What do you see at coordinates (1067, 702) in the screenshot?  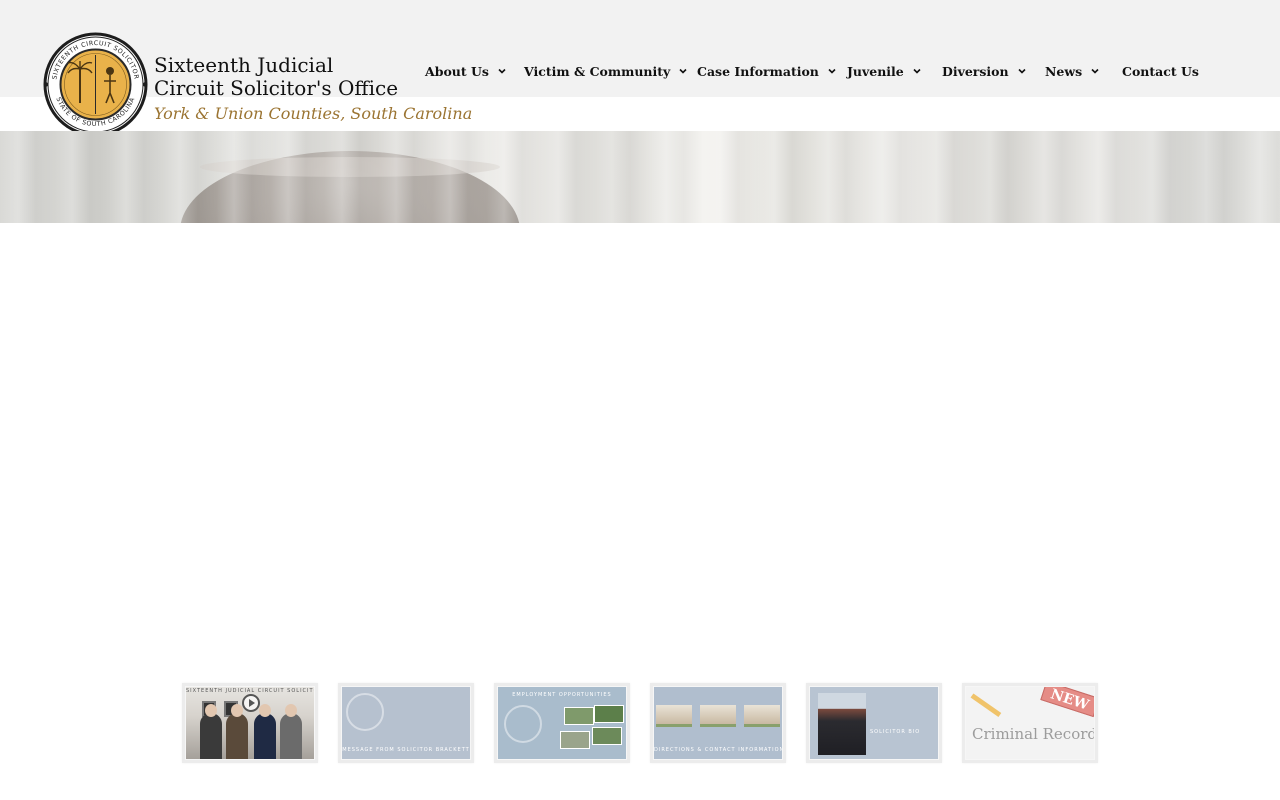 I see `new-badge: NEW` at bounding box center [1067, 702].